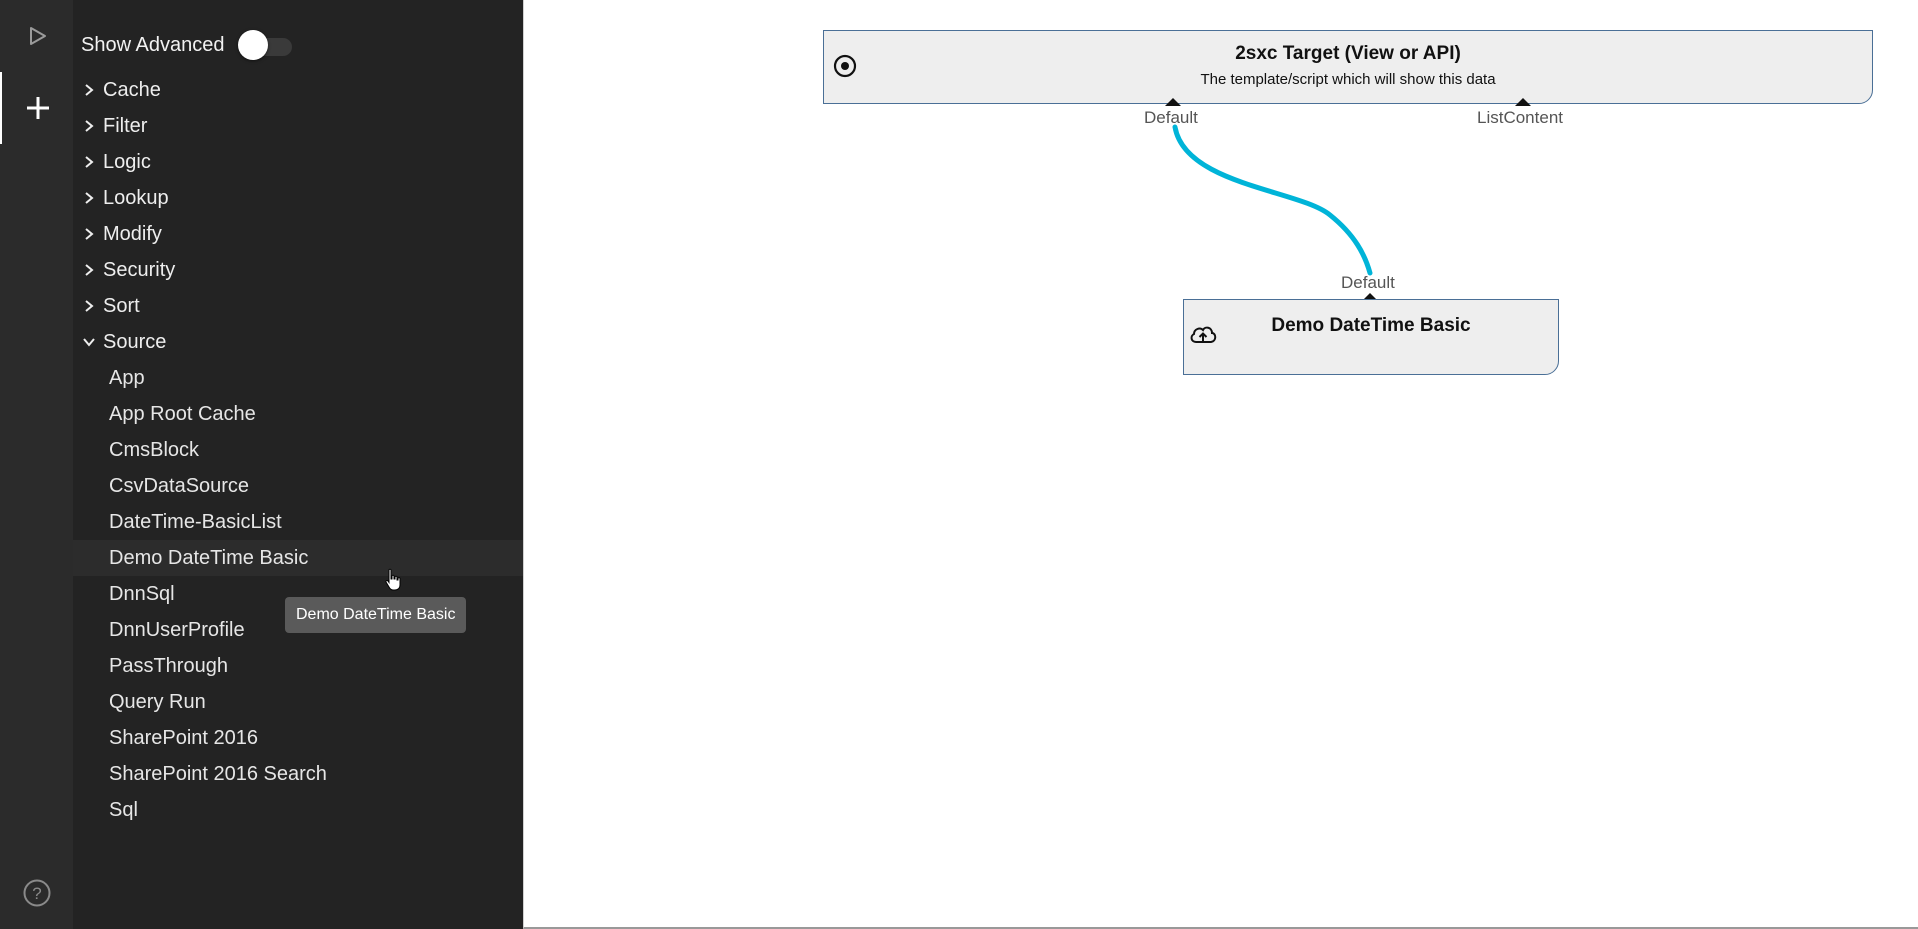 This screenshot has width=1918, height=929. I want to click on target-node-title: 2sxc Target (View or API), so click(1348, 53).